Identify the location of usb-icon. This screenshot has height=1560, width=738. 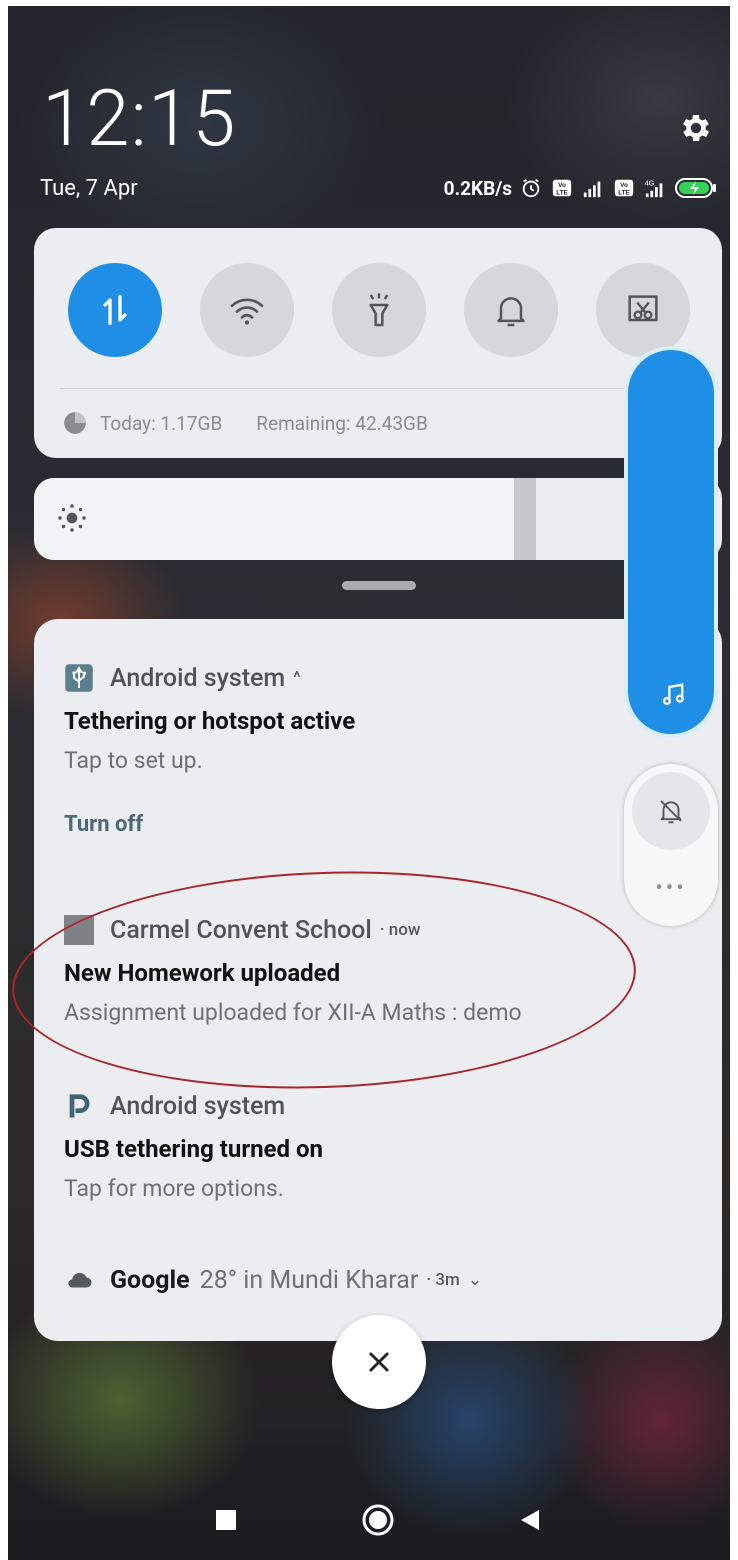
(79, 678).